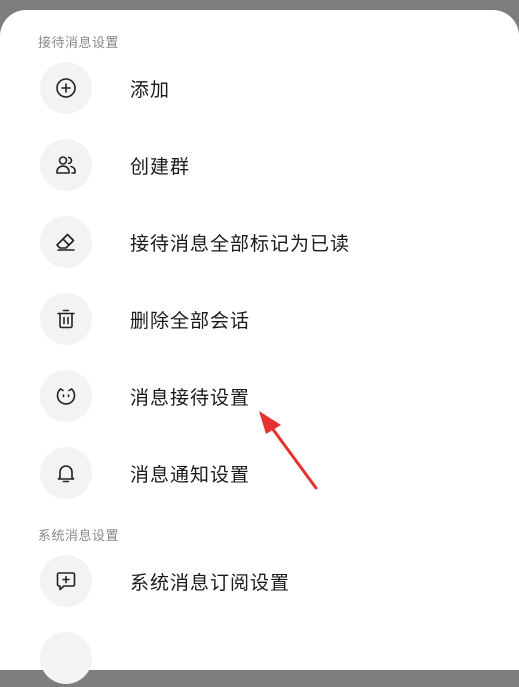 The image size is (519, 687). What do you see at coordinates (259, 395) in the screenshot?
I see `menu-item-reception-settings: 消息接待设置` at bounding box center [259, 395].